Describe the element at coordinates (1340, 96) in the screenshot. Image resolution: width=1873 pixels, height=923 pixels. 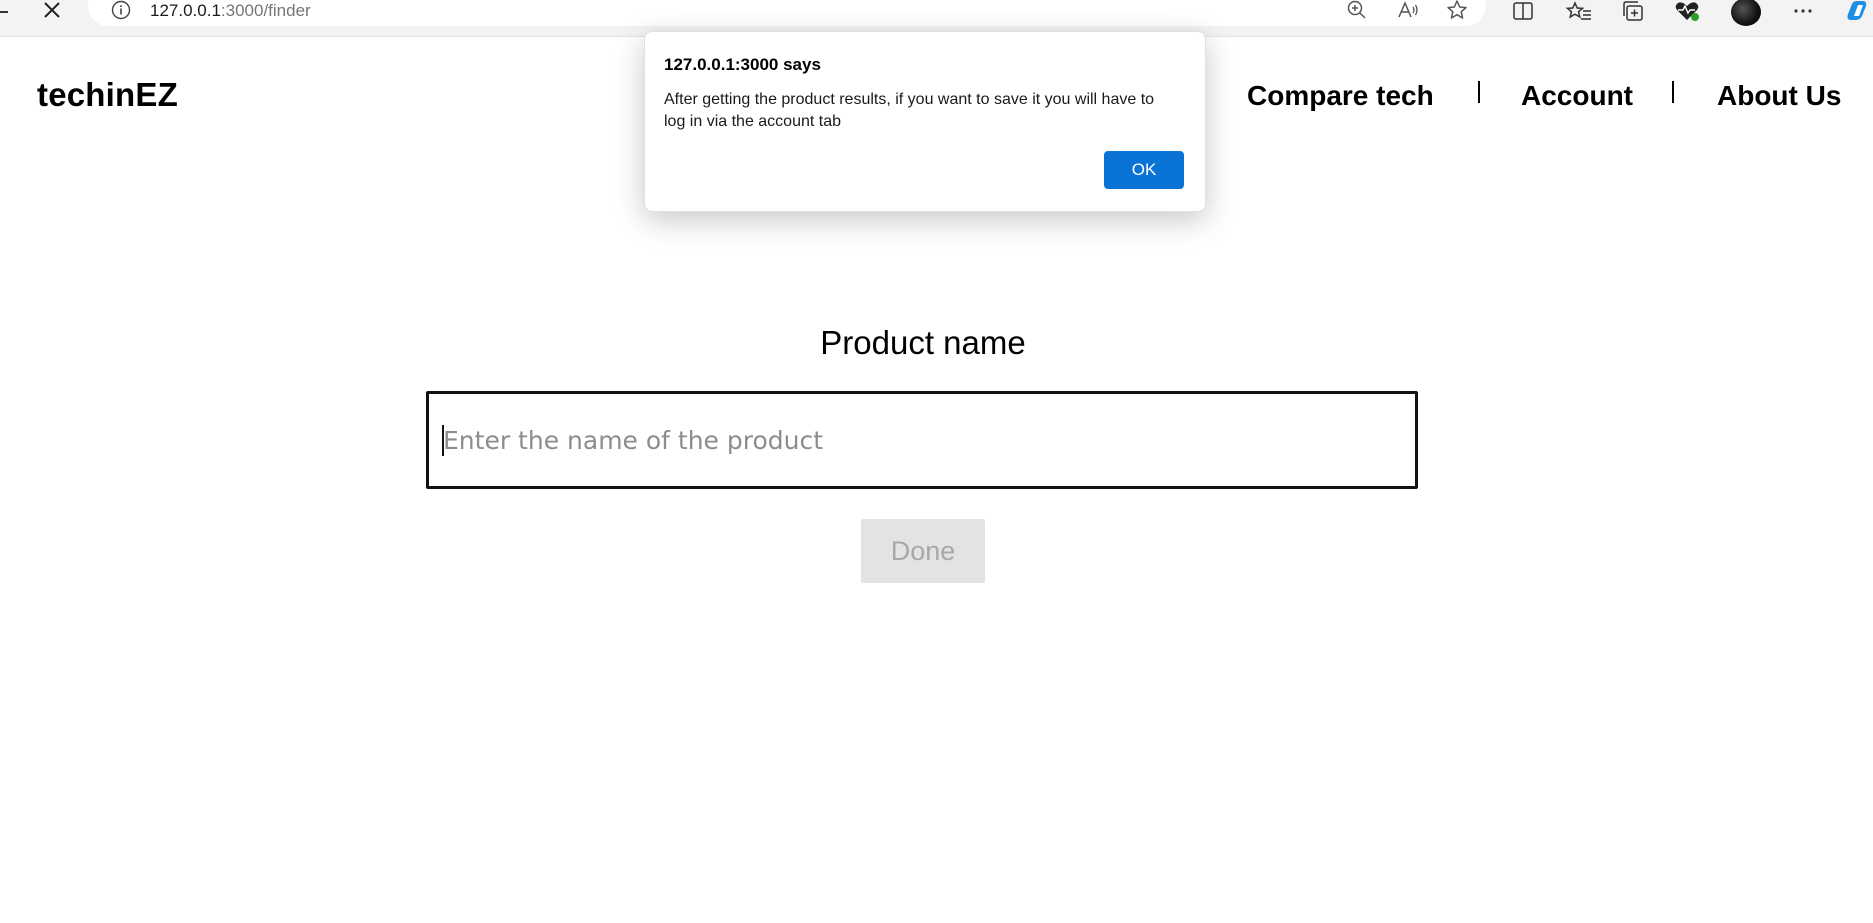
I see `nav-compare-tech: Compare tech` at that location.